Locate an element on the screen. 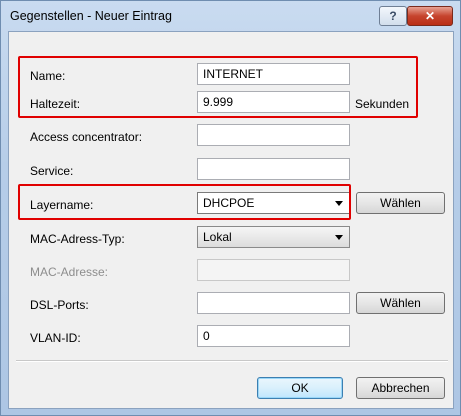 The height and width of the screenshot is (416, 461). close-button: ✕ is located at coordinates (430, 16).